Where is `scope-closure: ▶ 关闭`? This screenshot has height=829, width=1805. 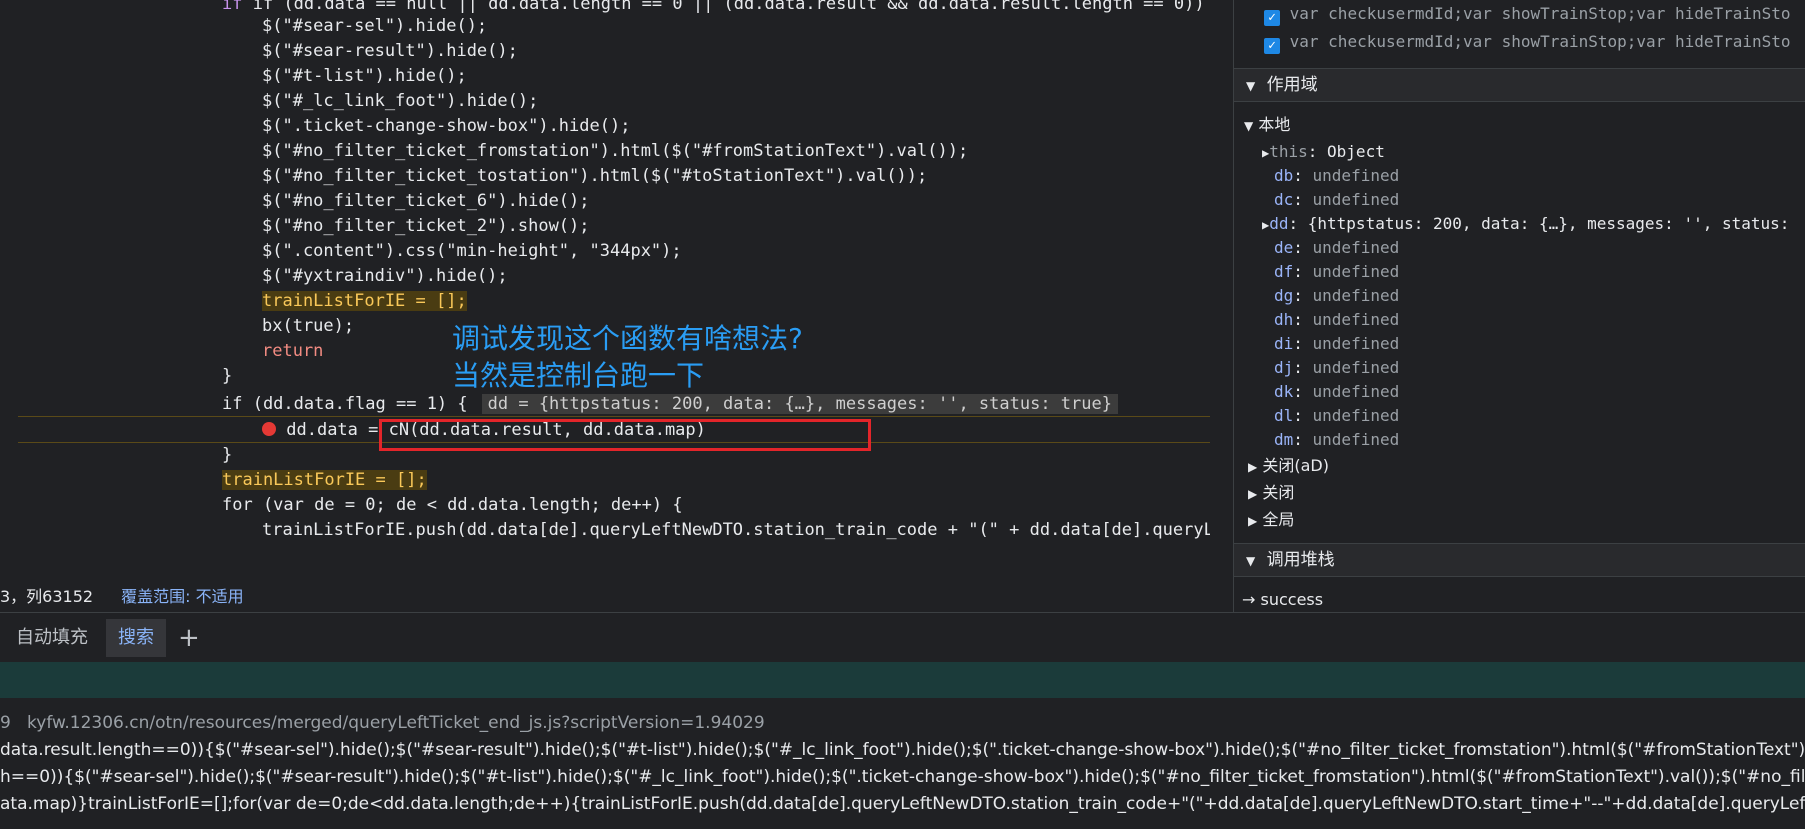 scope-closure: ▶ 关闭 is located at coordinates (1271, 493).